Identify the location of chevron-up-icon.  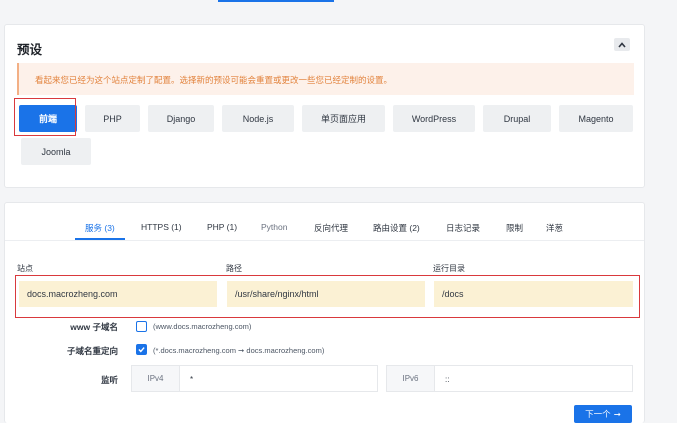
(622, 44).